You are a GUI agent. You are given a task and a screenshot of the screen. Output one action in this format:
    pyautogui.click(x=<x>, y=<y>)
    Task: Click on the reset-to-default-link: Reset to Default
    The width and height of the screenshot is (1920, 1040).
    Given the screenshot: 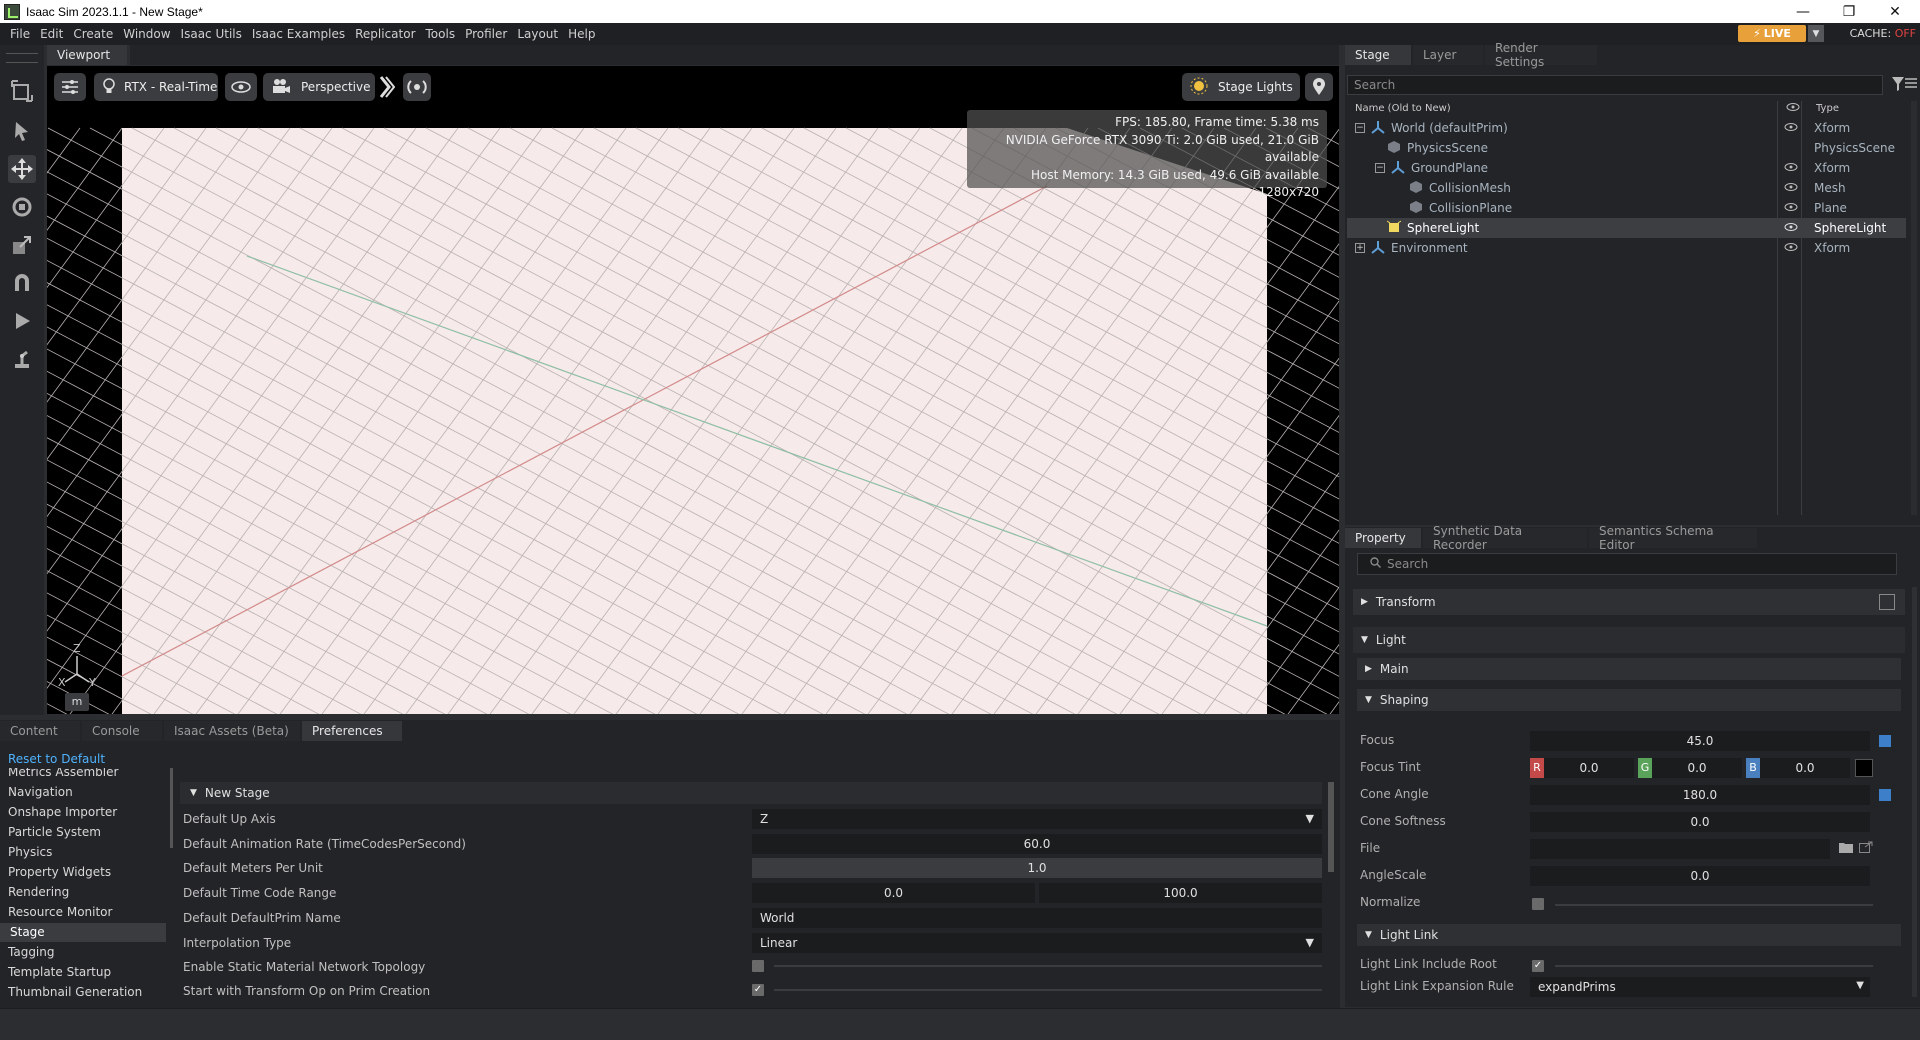 What is the action you would take?
    pyautogui.click(x=56, y=759)
    